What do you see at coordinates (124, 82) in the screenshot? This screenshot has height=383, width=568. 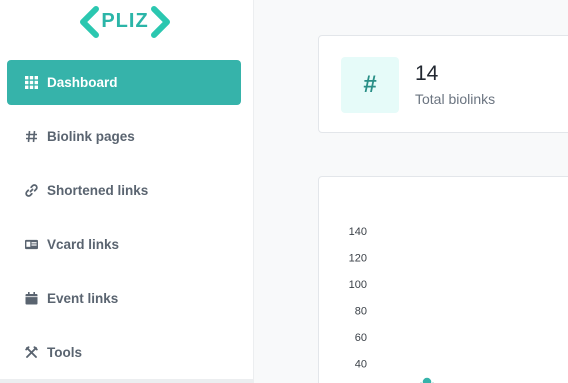 I see `sidebar-item-dashboard: Dashboard` at bounding box center [124, 82].